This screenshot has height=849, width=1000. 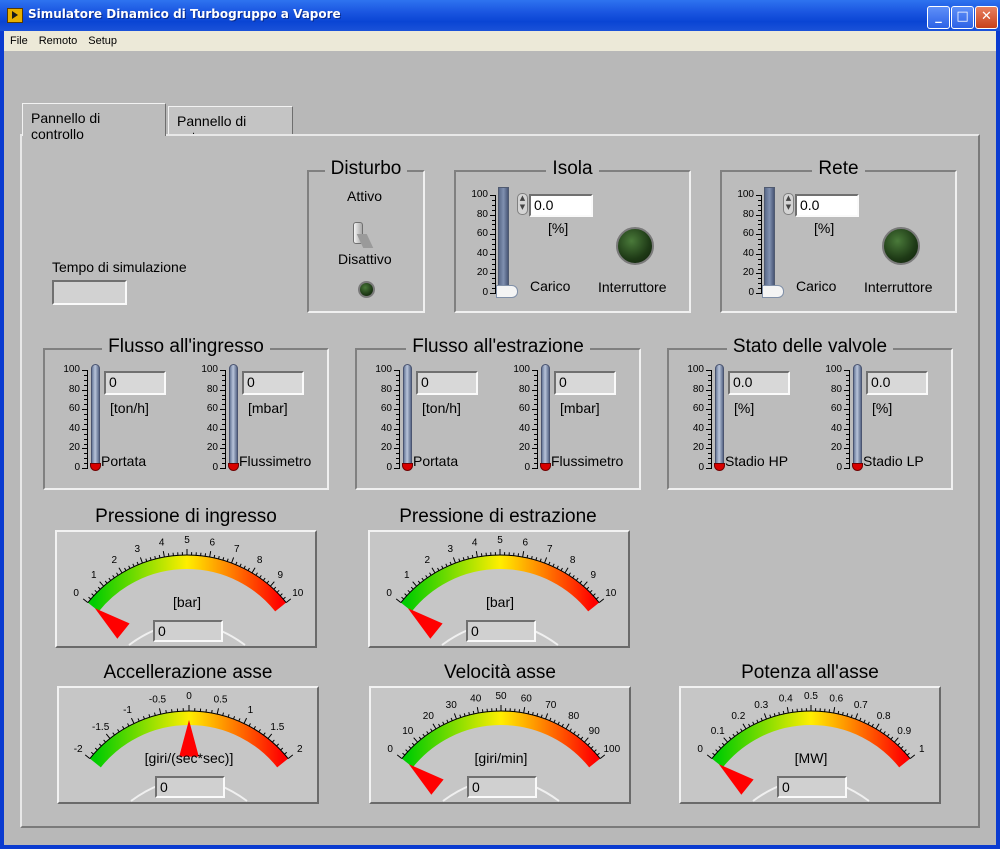 I want to click on close-button: ✕, so click(x=986, y=17).